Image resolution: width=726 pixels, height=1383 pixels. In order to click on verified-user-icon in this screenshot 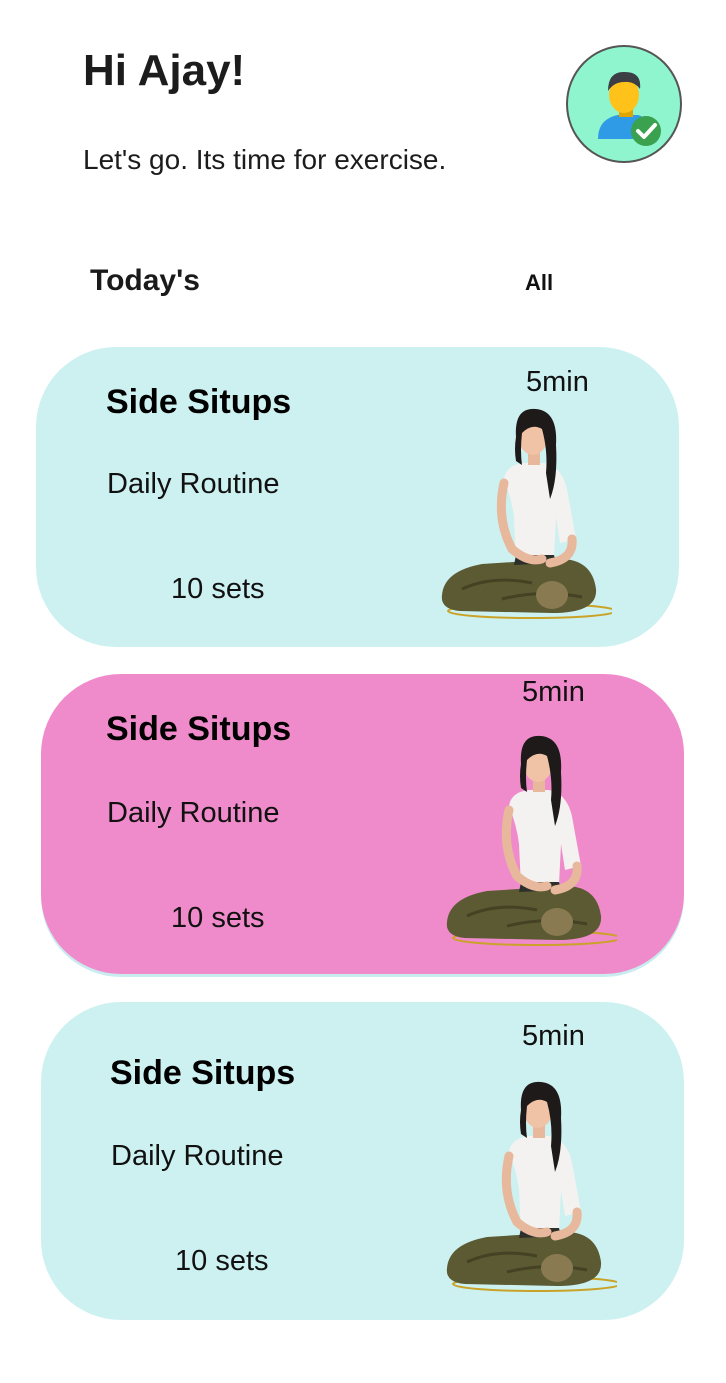, I will do `click(629, 108)`.